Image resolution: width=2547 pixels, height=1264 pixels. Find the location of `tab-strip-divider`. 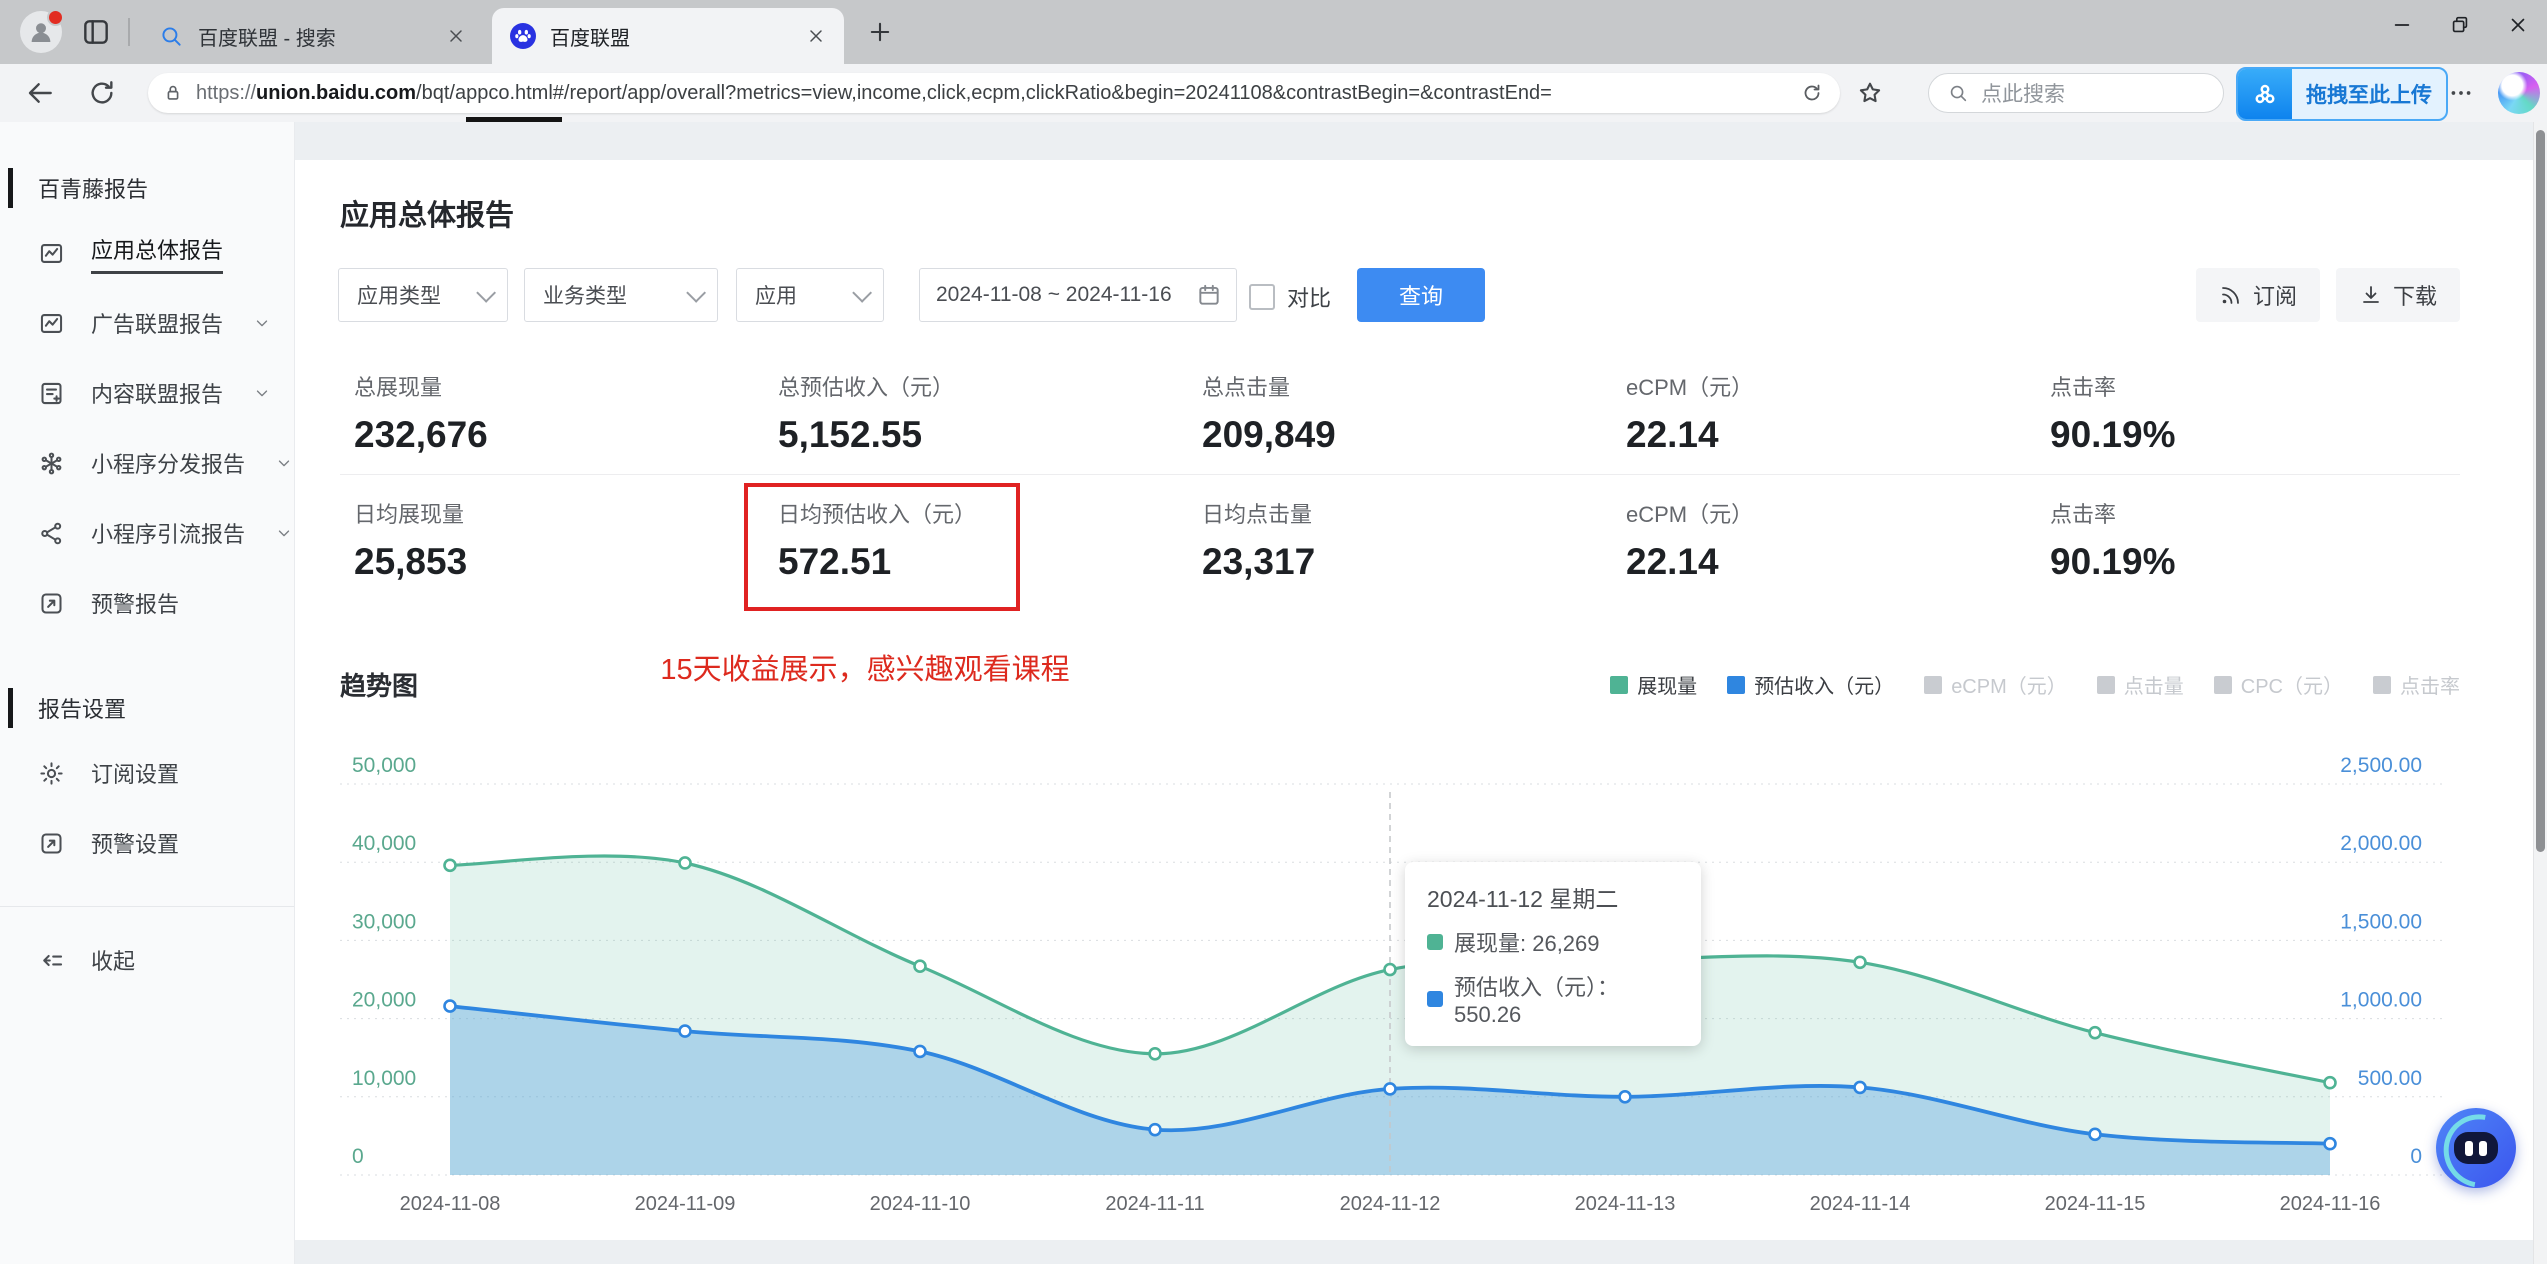

tab-strip-divider is located at coordinates (129, 32).